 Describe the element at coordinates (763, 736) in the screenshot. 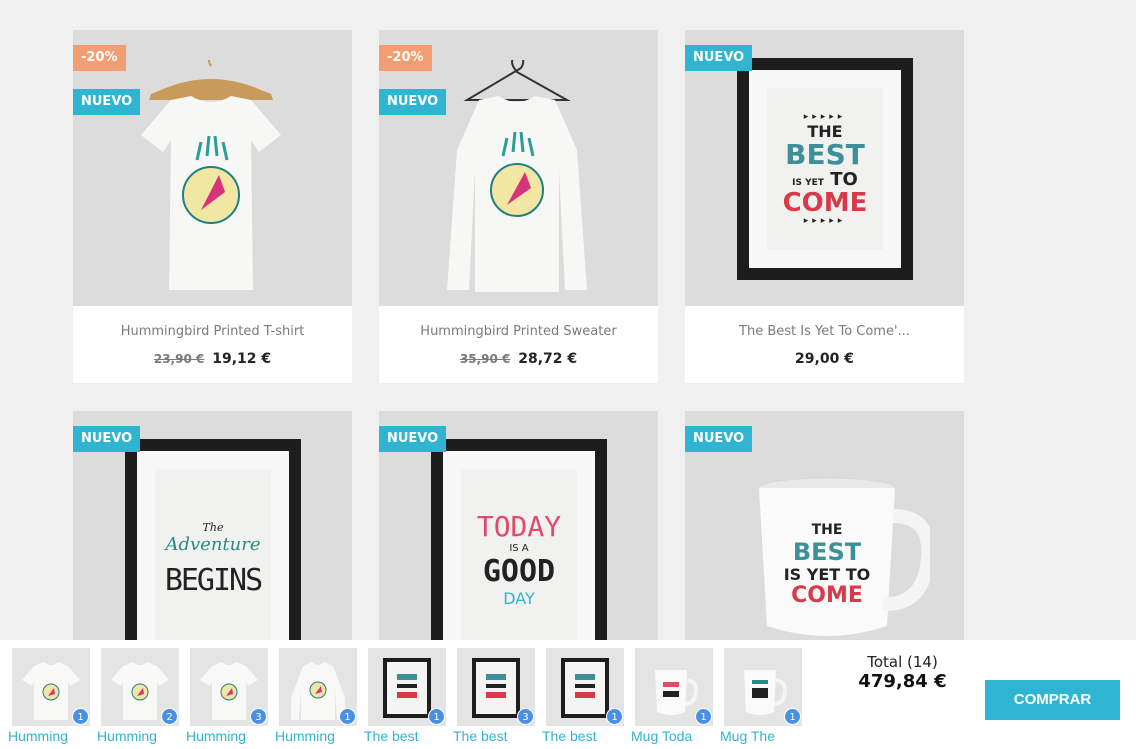

I see `cart-item-label: Mug The` at that location.